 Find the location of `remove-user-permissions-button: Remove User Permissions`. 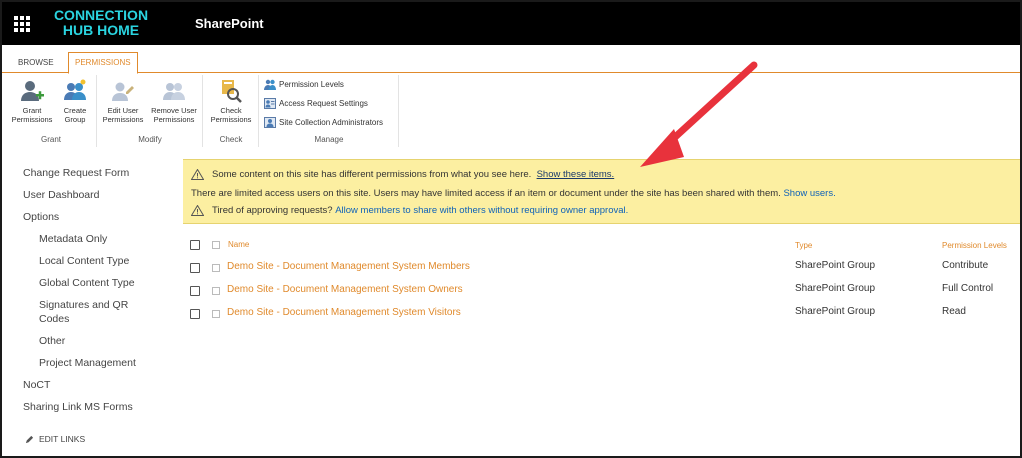

remove-user-permissions-button: Remove User Permissions is located at coordinates (174, 101).